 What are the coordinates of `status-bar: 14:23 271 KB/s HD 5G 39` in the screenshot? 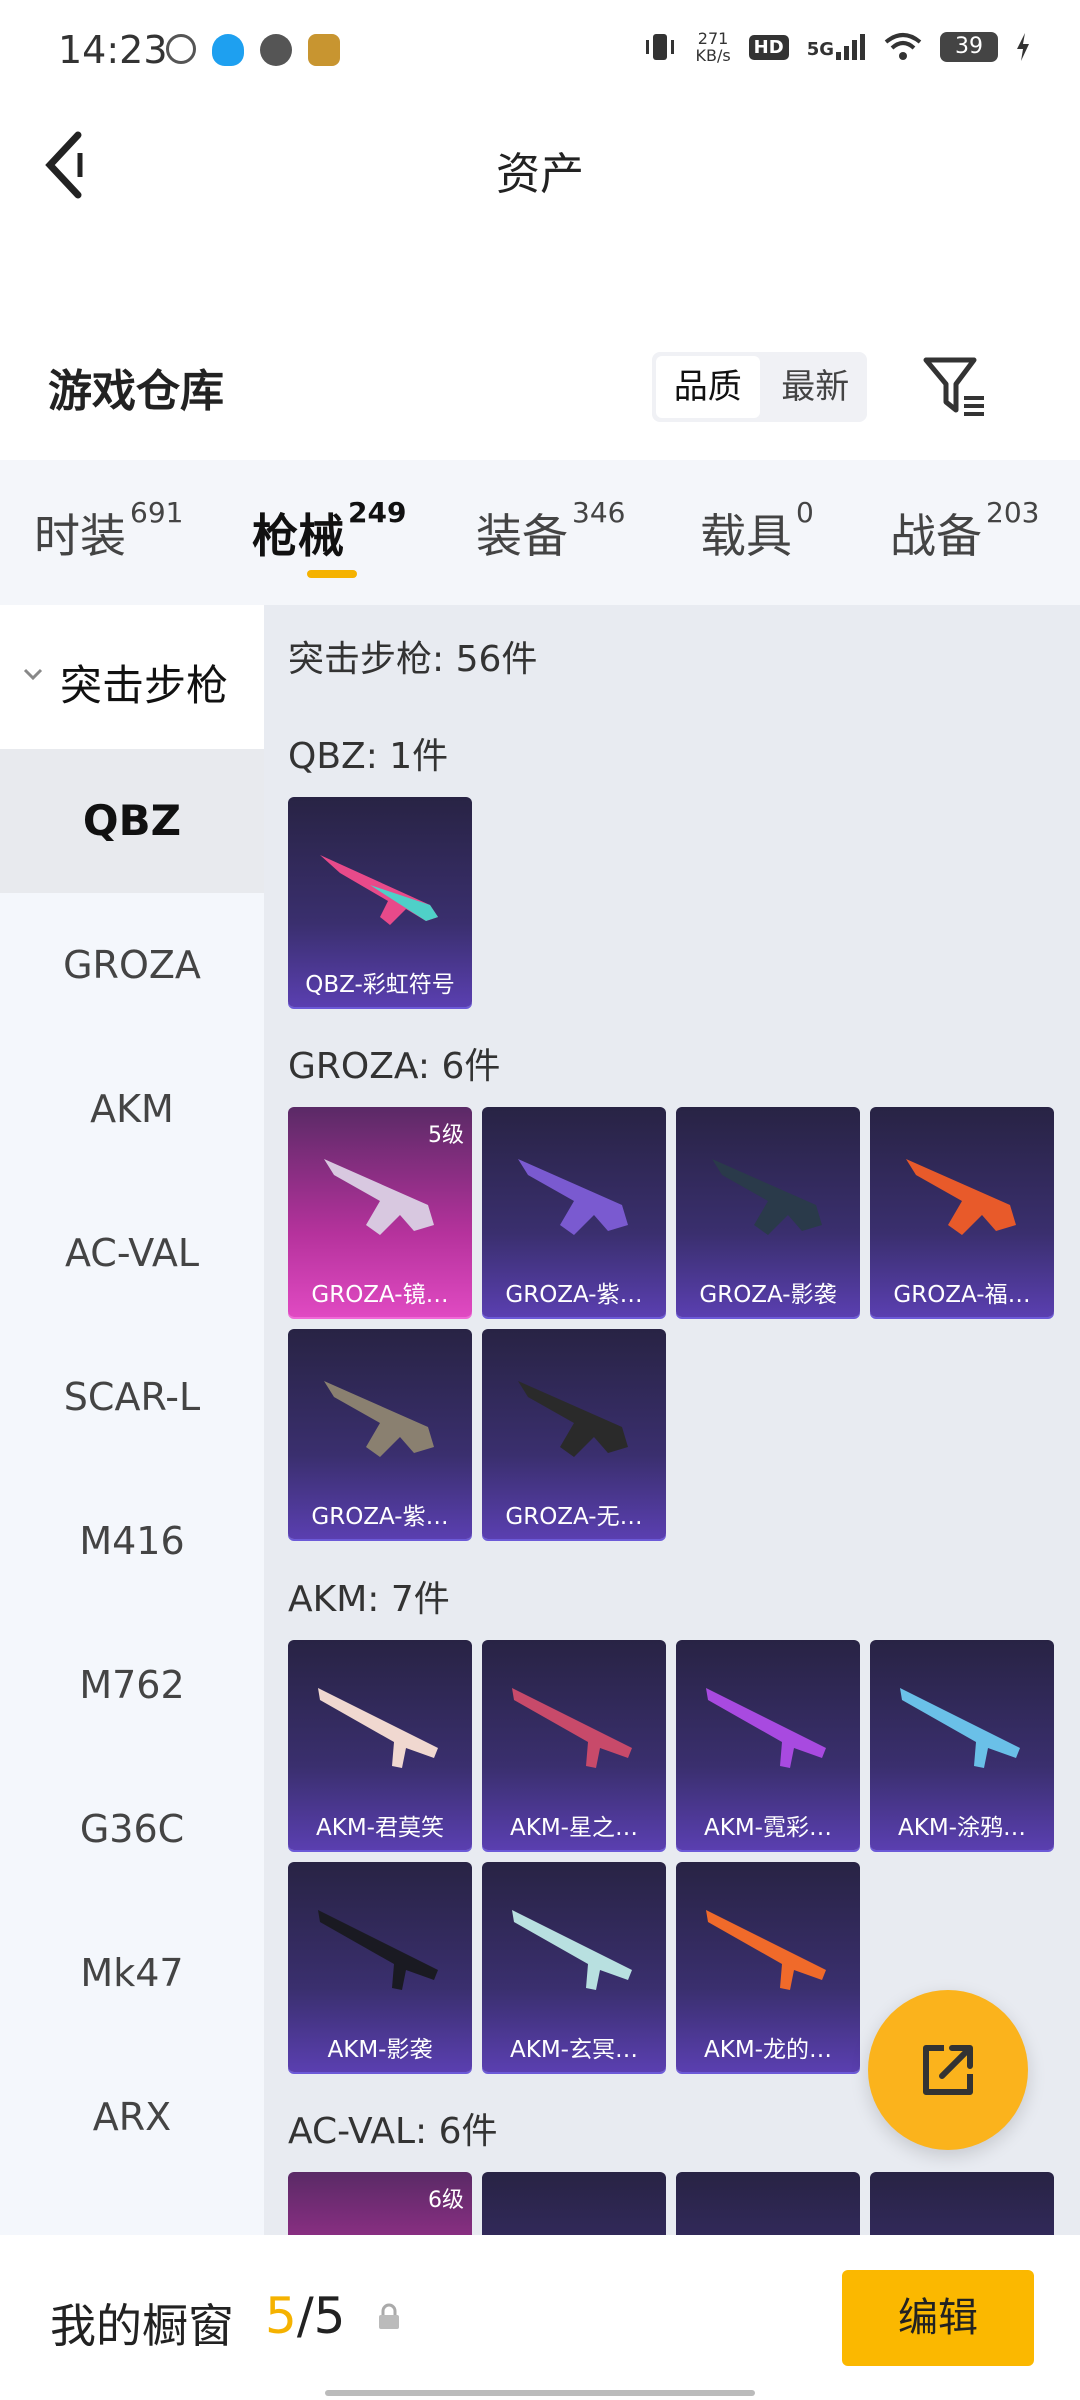 It's located at (540, 55).